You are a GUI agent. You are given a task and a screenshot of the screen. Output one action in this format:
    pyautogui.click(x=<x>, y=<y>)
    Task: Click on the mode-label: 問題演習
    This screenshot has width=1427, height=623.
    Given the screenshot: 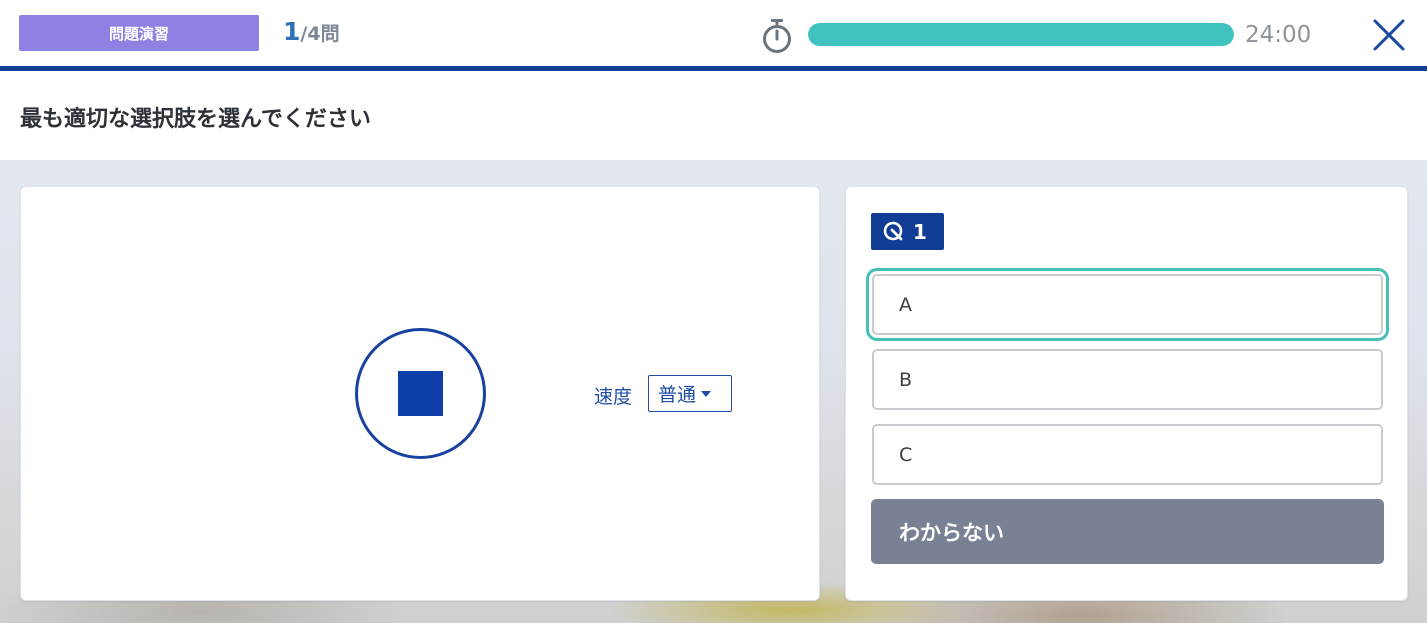 What is the action you would take?
    pyautogui.click(x=138, y=33)
    